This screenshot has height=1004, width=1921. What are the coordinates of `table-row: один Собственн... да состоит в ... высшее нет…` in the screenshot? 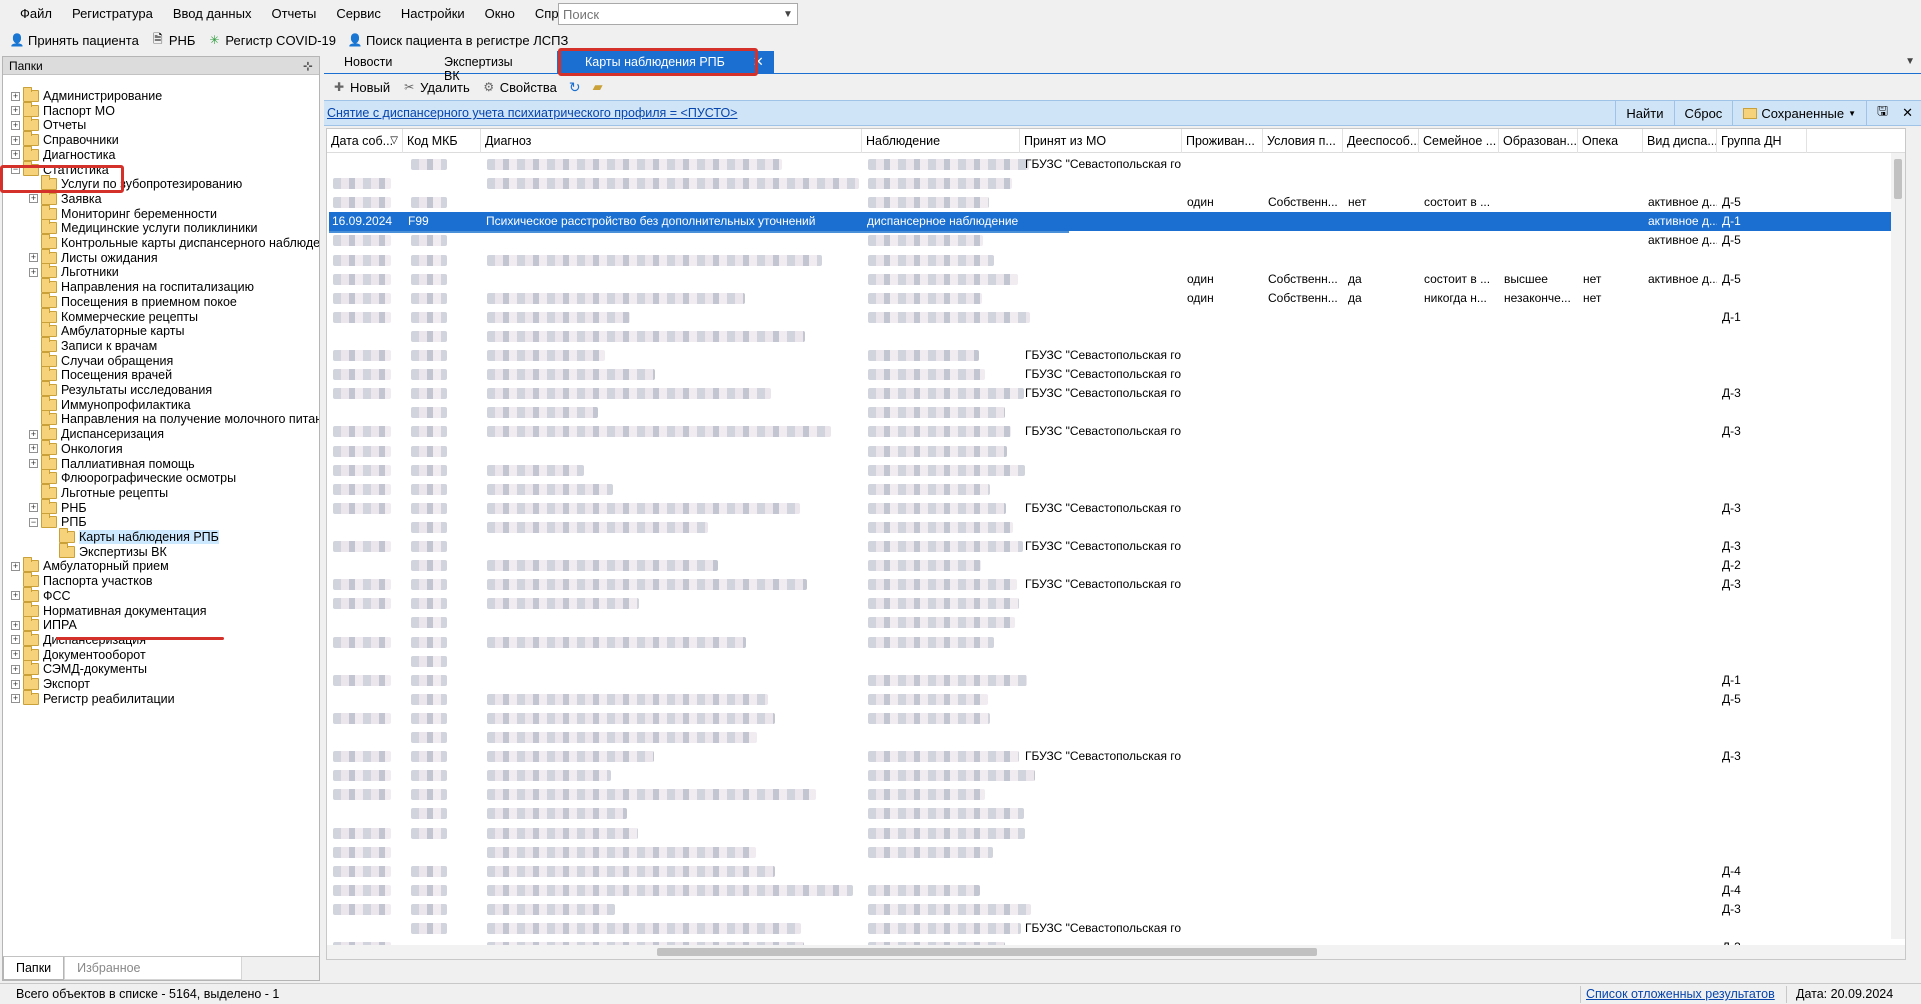 It's located at (1116, 279).